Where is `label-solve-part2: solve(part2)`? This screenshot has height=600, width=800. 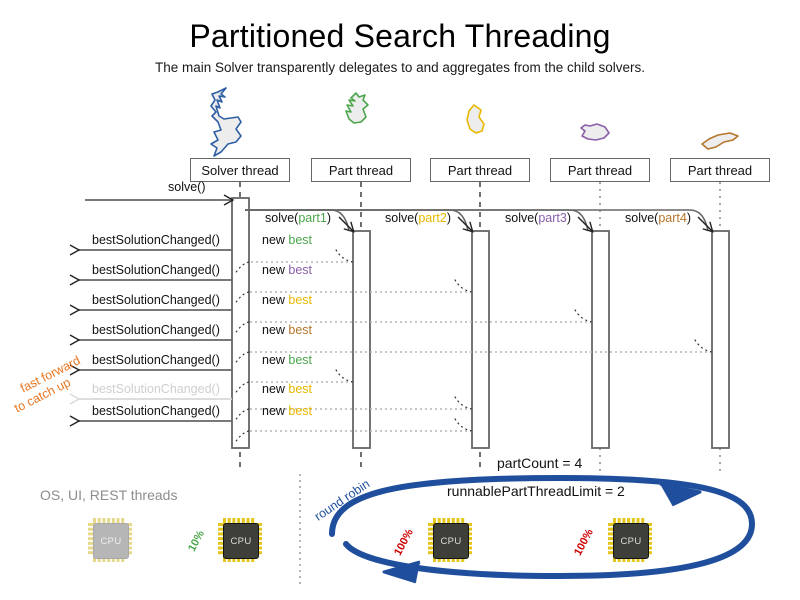 label-solve-part2: solve(part2) is located at coordinates (418, 218).